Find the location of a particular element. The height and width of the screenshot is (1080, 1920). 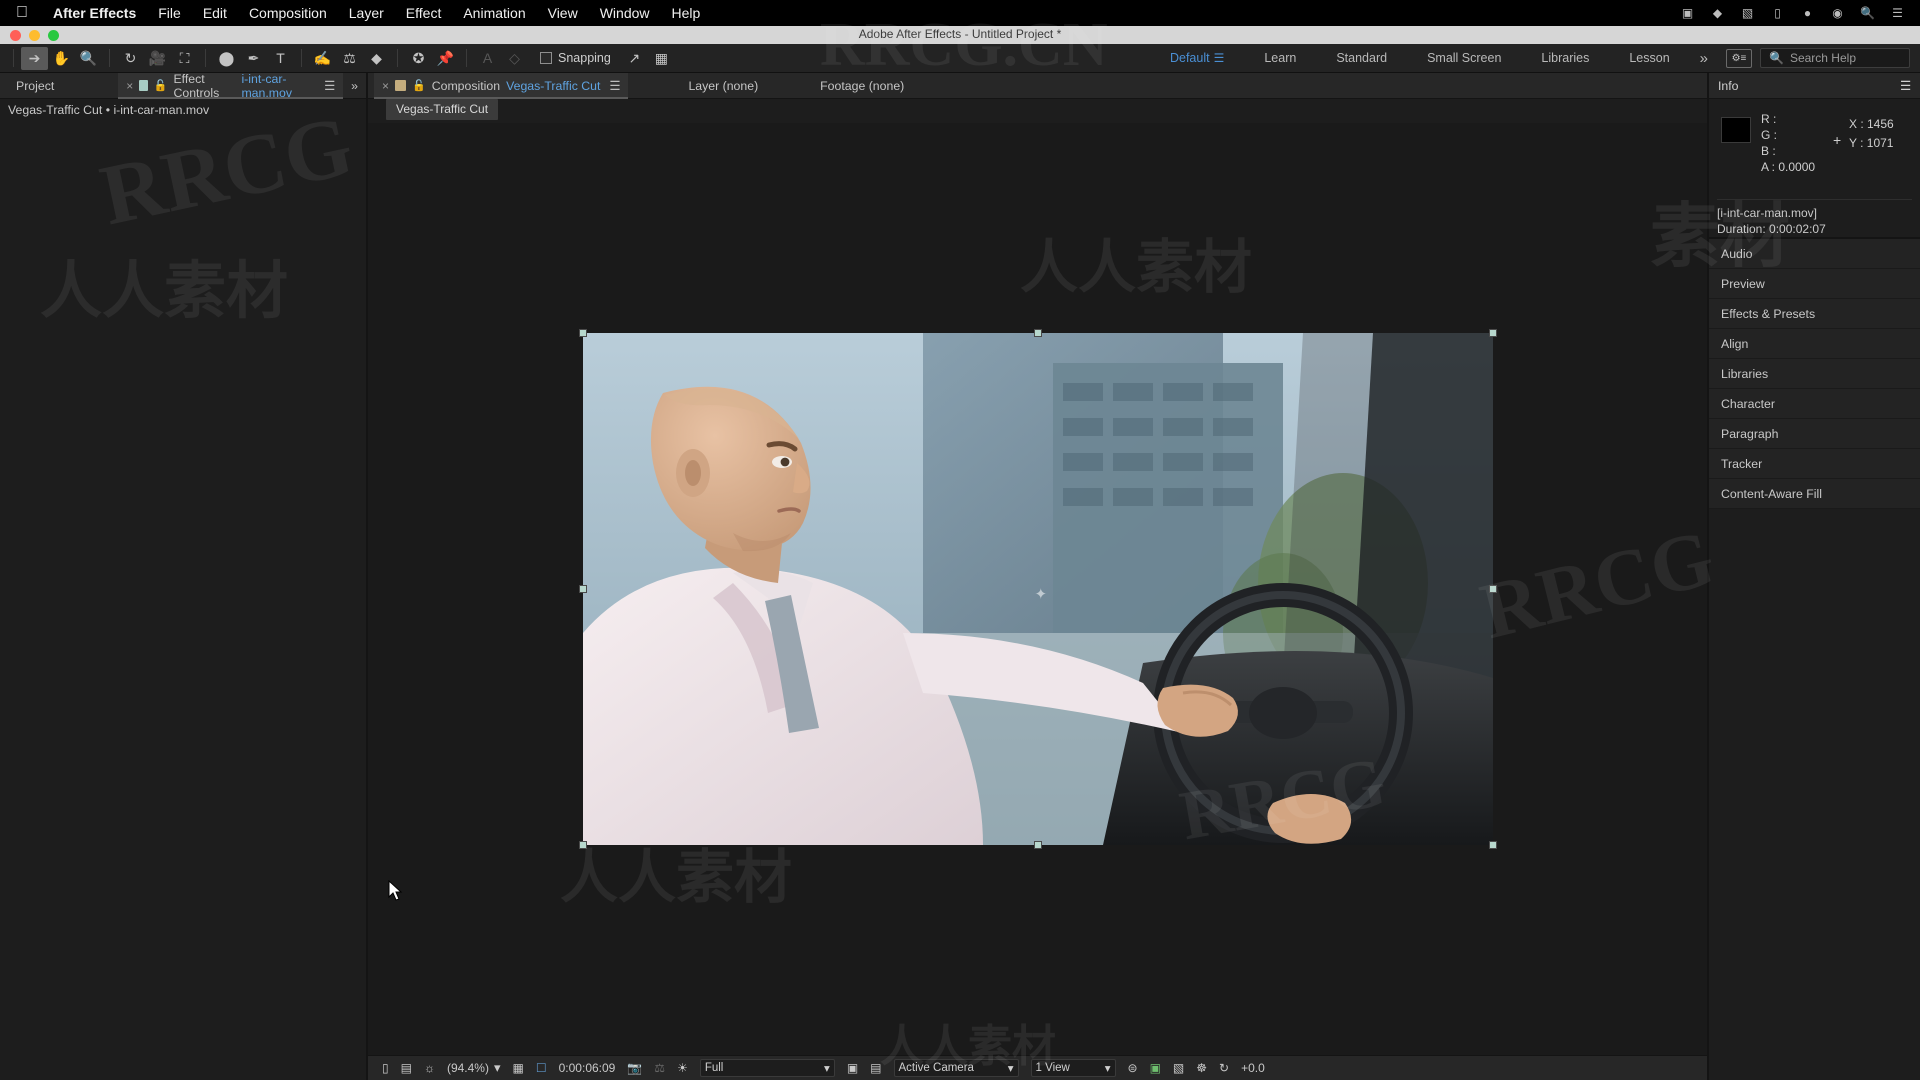

transparency-grid-icon: ▣ is located at coordinates (852, 1068).